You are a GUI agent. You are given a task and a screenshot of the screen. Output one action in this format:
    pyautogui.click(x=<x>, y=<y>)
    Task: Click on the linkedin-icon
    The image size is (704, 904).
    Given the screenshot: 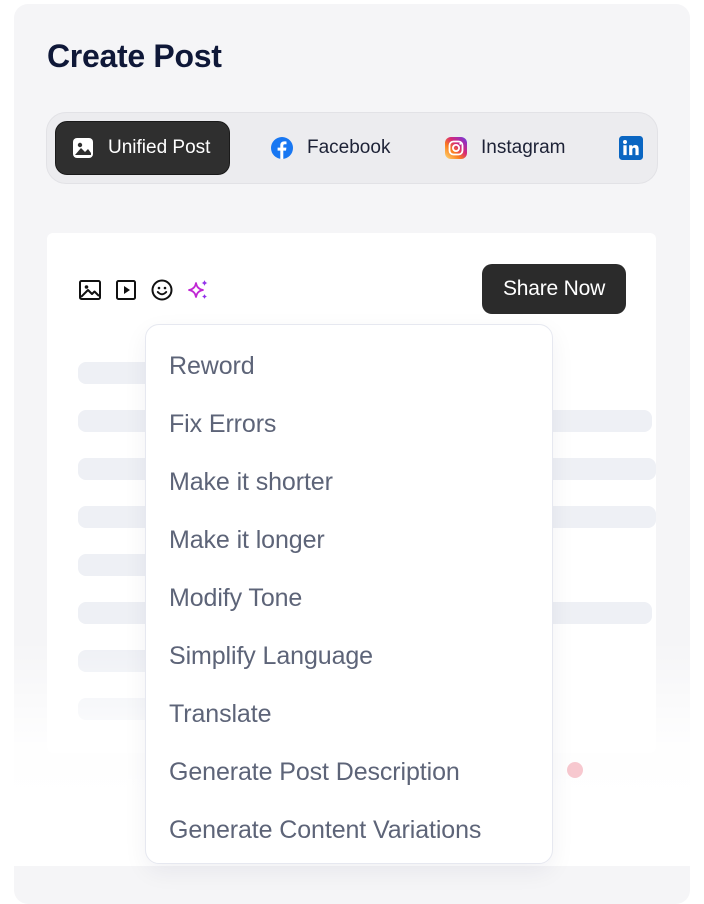 What is the action you would take?
    pyautogui.click(x=631, y=148)
    